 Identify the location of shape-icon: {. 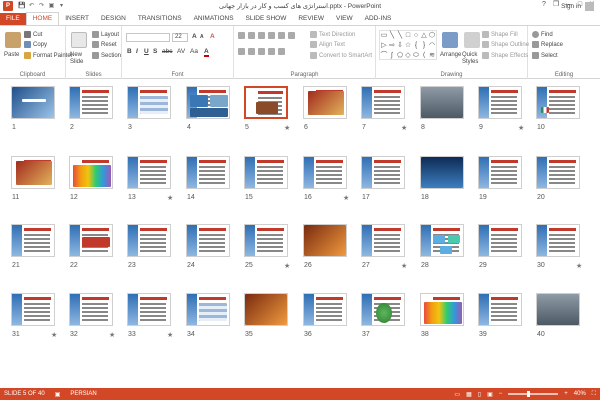
(416, 46).